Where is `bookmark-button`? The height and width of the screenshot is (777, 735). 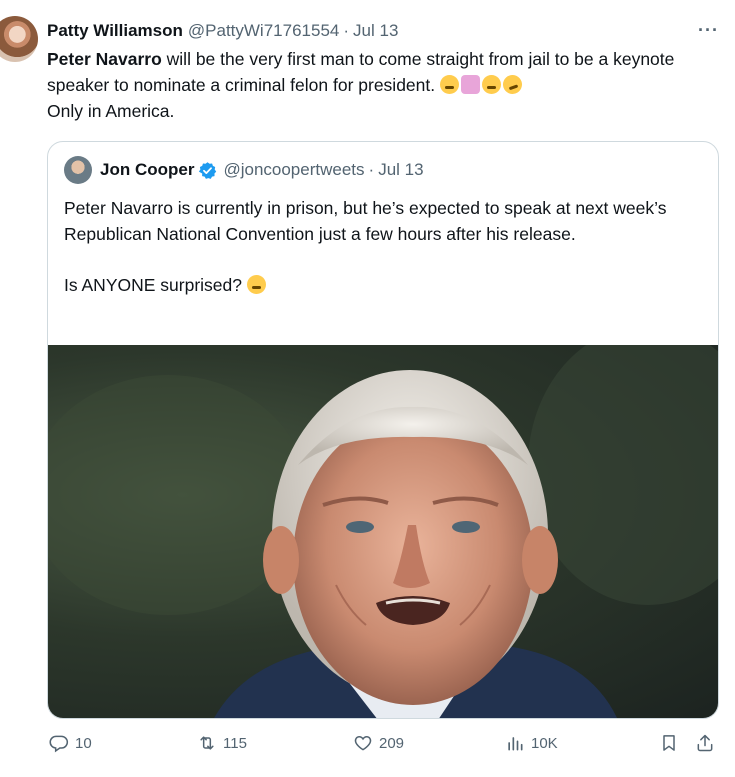 bookmark-button is located at coordinates (669, 743).